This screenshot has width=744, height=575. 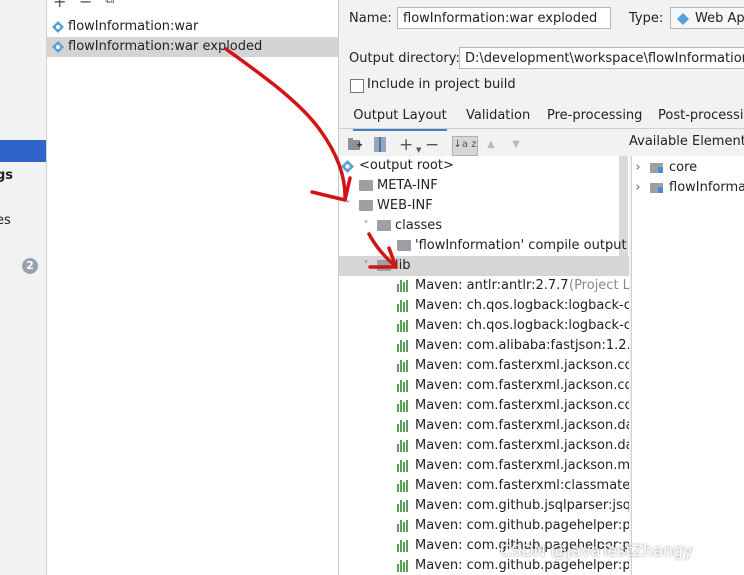 I want to click on tree-row: Maven: com.fasterxml:classmate:1.3., so click(x=484, y=486).